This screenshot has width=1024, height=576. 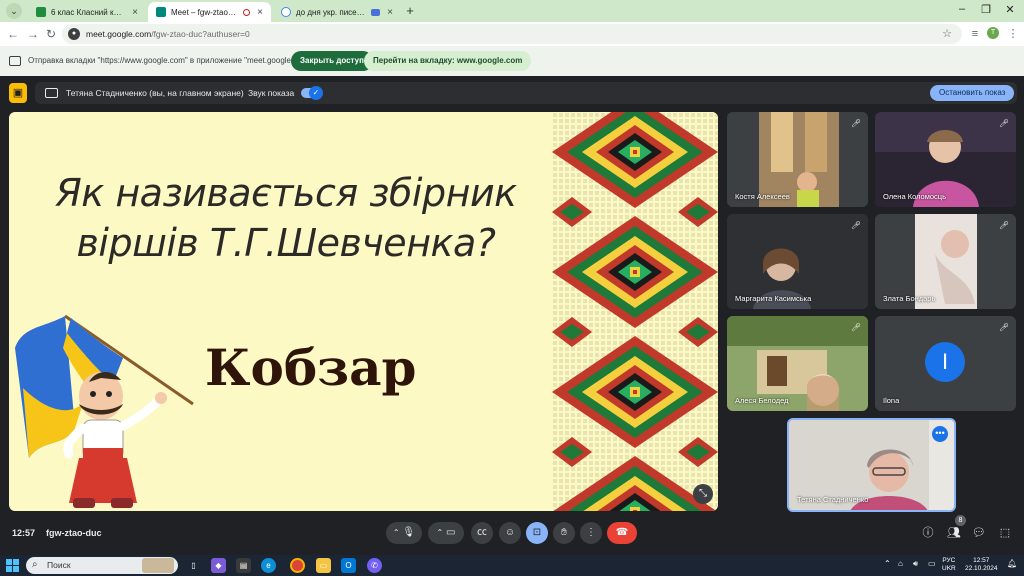 I want to click on participant-tile: 🎤︎ Алеся Белодед, so click(x=797, y=363).